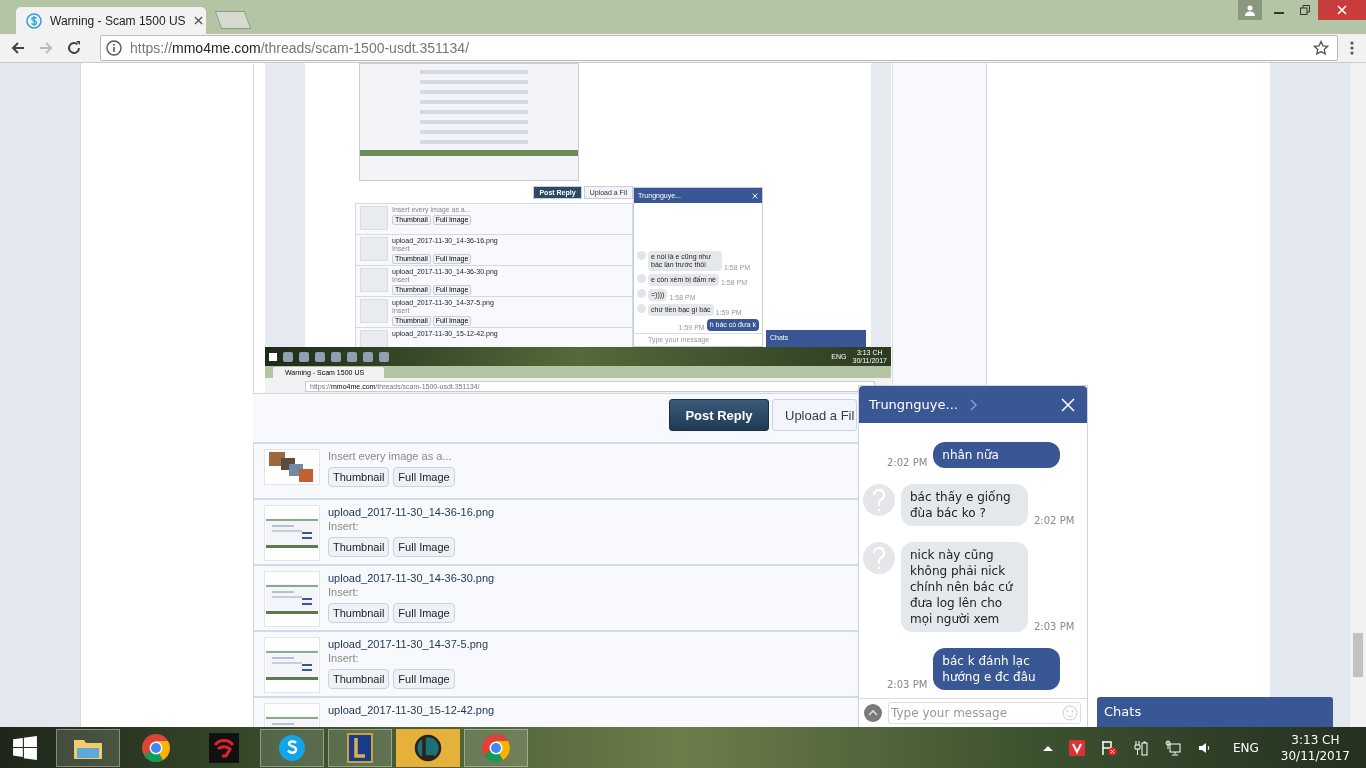 The width and height of the screenshot is (1366, 768). What do you see at coordinates (997, 455) in the screenshot?
I see `message-bubble: nhân nữa` at bounding box center [997, 455].